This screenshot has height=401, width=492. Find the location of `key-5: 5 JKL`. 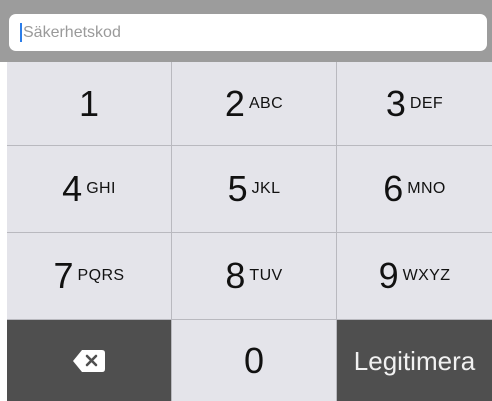

key-5: 5 JKL is located at coordinates (254, 189).